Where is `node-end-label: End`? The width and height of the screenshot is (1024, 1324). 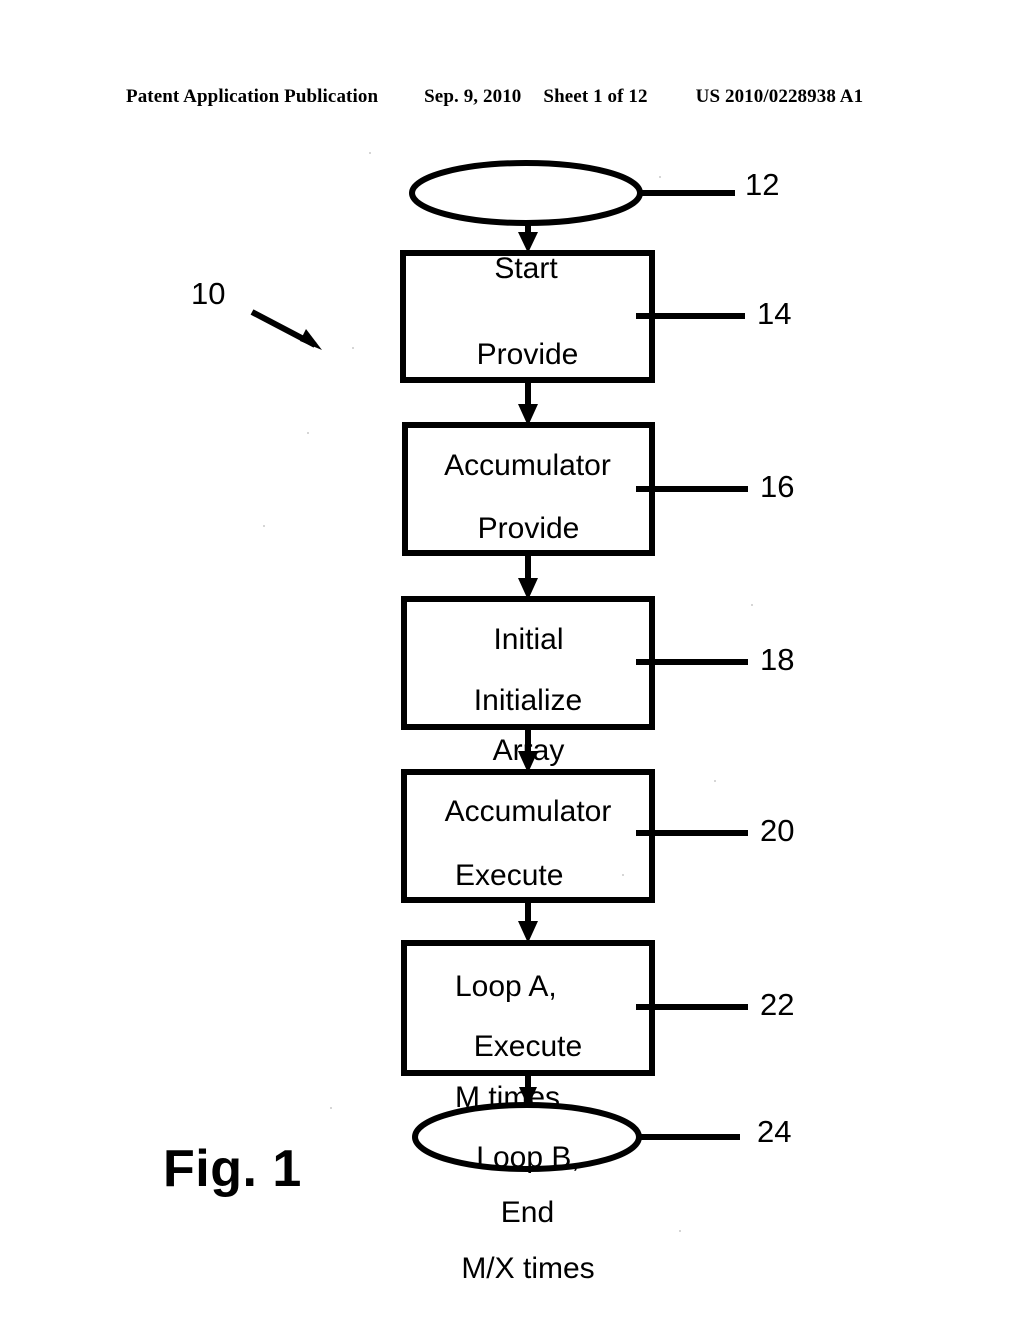
node-end-label: End is located at coordinates (527, 1194).